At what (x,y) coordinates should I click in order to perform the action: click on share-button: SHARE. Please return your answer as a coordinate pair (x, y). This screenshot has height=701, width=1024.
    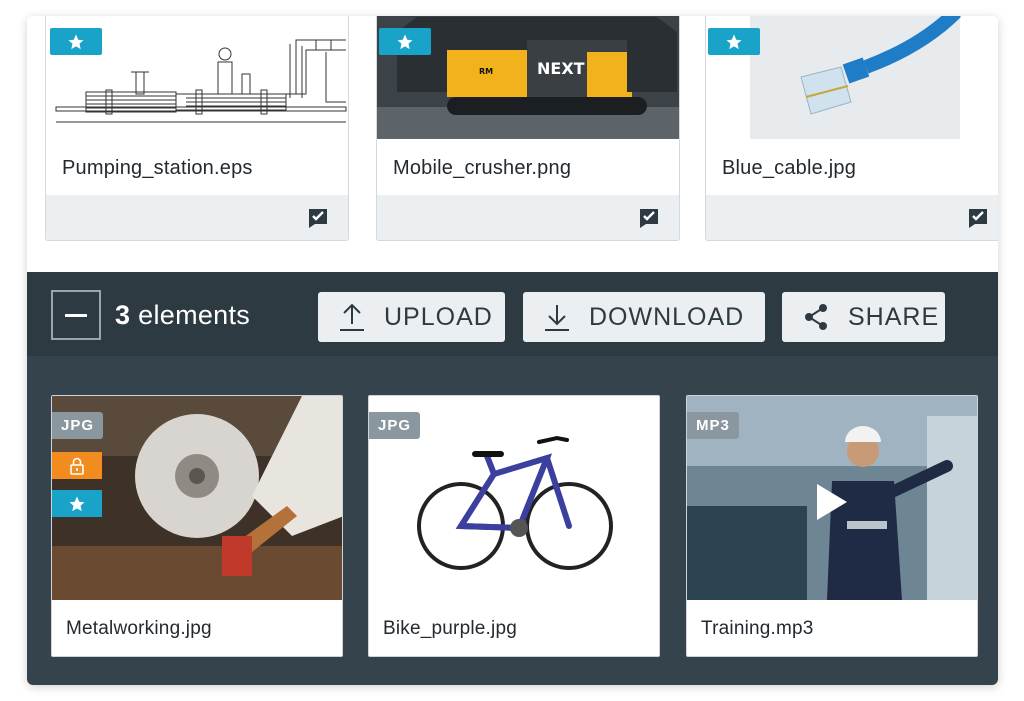
    Looking at the image, I should click on (863, 317).